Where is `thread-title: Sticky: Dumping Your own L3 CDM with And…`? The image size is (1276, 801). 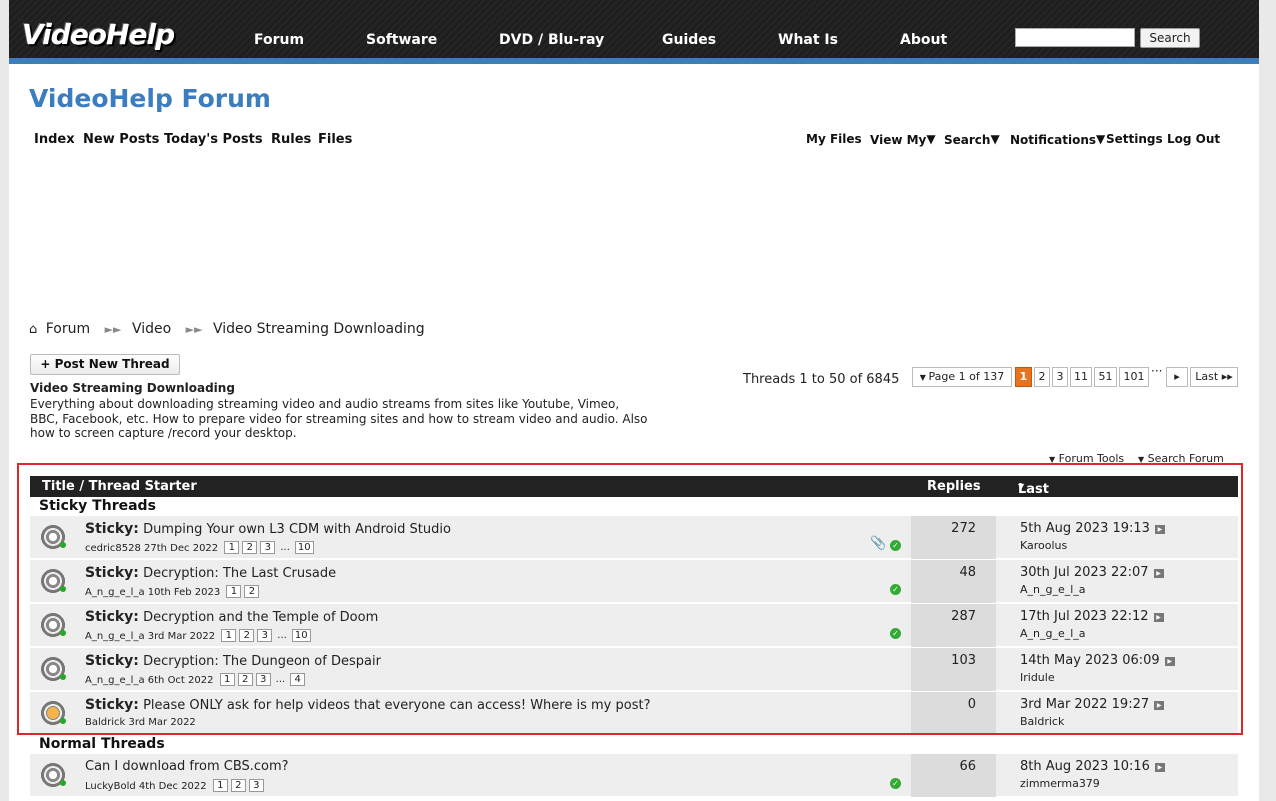 thread-title: Sticky: Dumping Your own L3 CDM with And… is located at coordinates (268, 529).